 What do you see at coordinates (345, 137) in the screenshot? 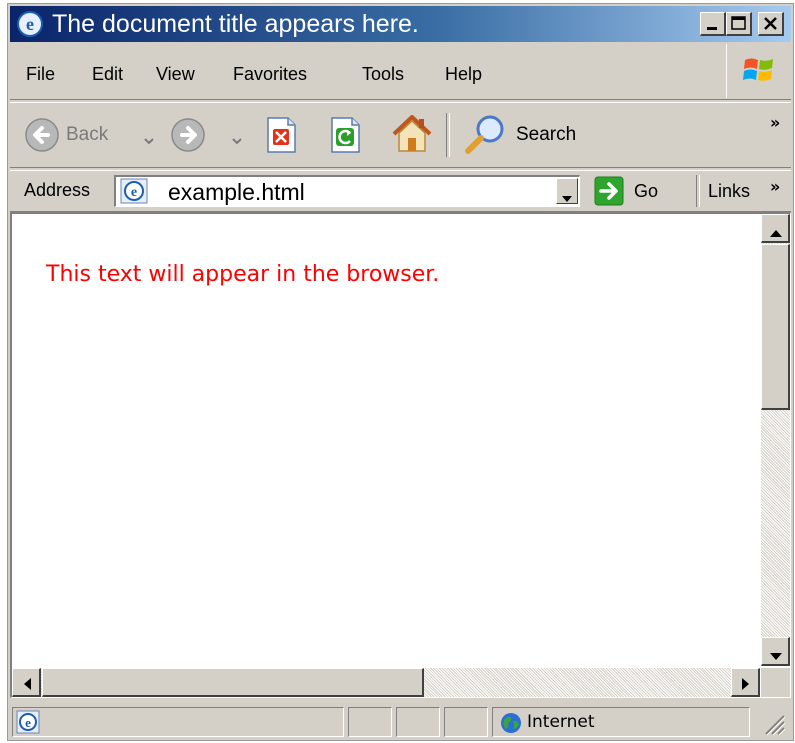
I see `refresh-icon` at bounding box center [345, 137].